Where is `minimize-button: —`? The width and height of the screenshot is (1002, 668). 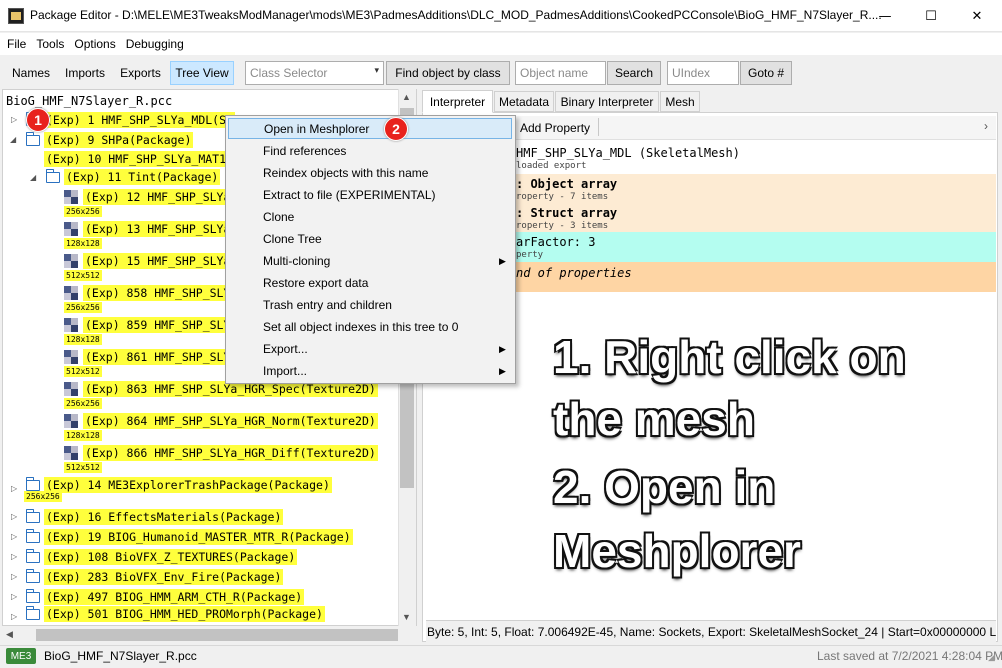 minimize-button: — is located at coordinates (885, 16).